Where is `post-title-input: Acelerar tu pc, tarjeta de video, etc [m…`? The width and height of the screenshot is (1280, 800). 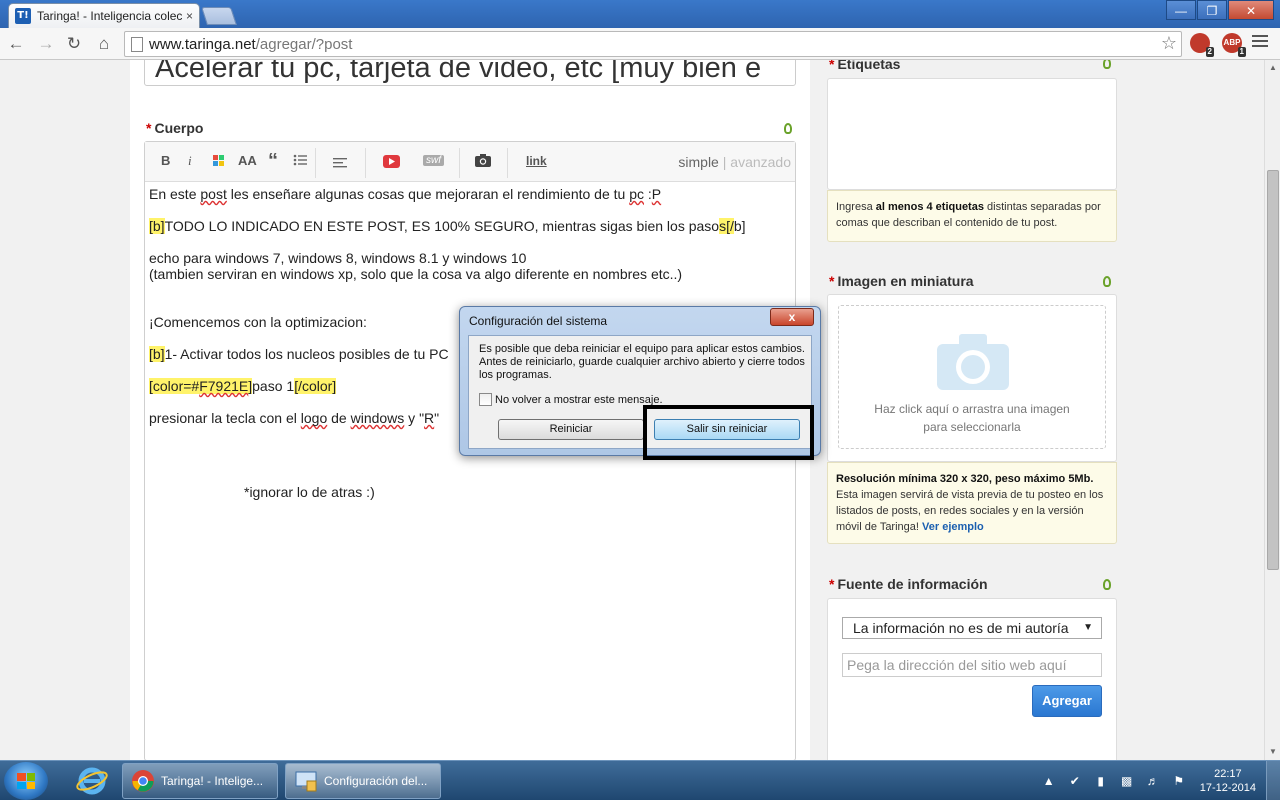 post-title-input: Acelerar tu pc, tarjeta de video, etc [m… is located at coordinates (470, 73).